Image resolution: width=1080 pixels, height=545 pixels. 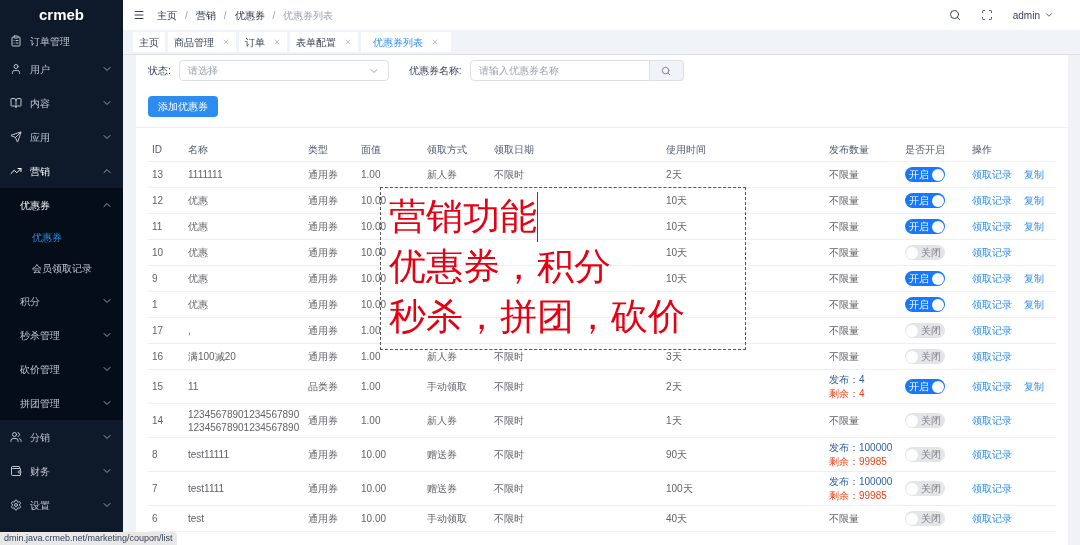 I want to click on menu-icon, so click(x=139, y=15).